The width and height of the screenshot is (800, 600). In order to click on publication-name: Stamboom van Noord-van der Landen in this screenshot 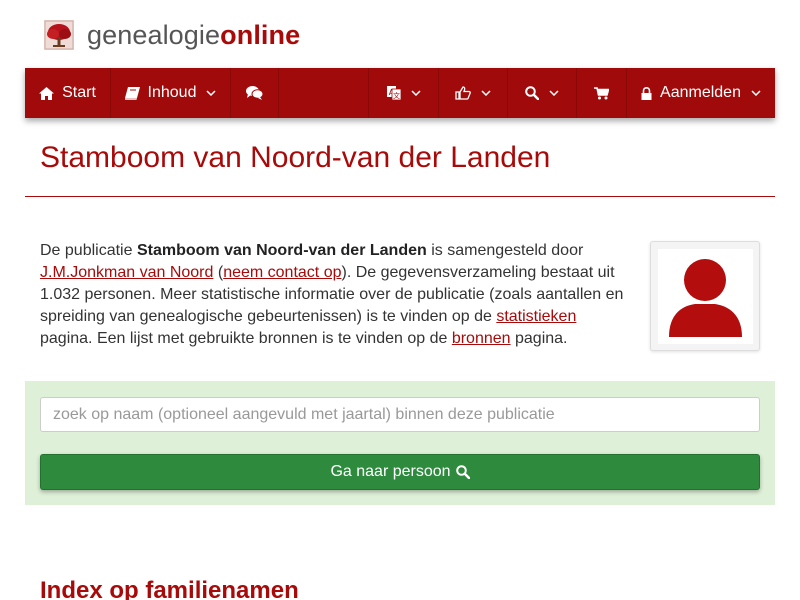, I will do `click(281, 250)`.